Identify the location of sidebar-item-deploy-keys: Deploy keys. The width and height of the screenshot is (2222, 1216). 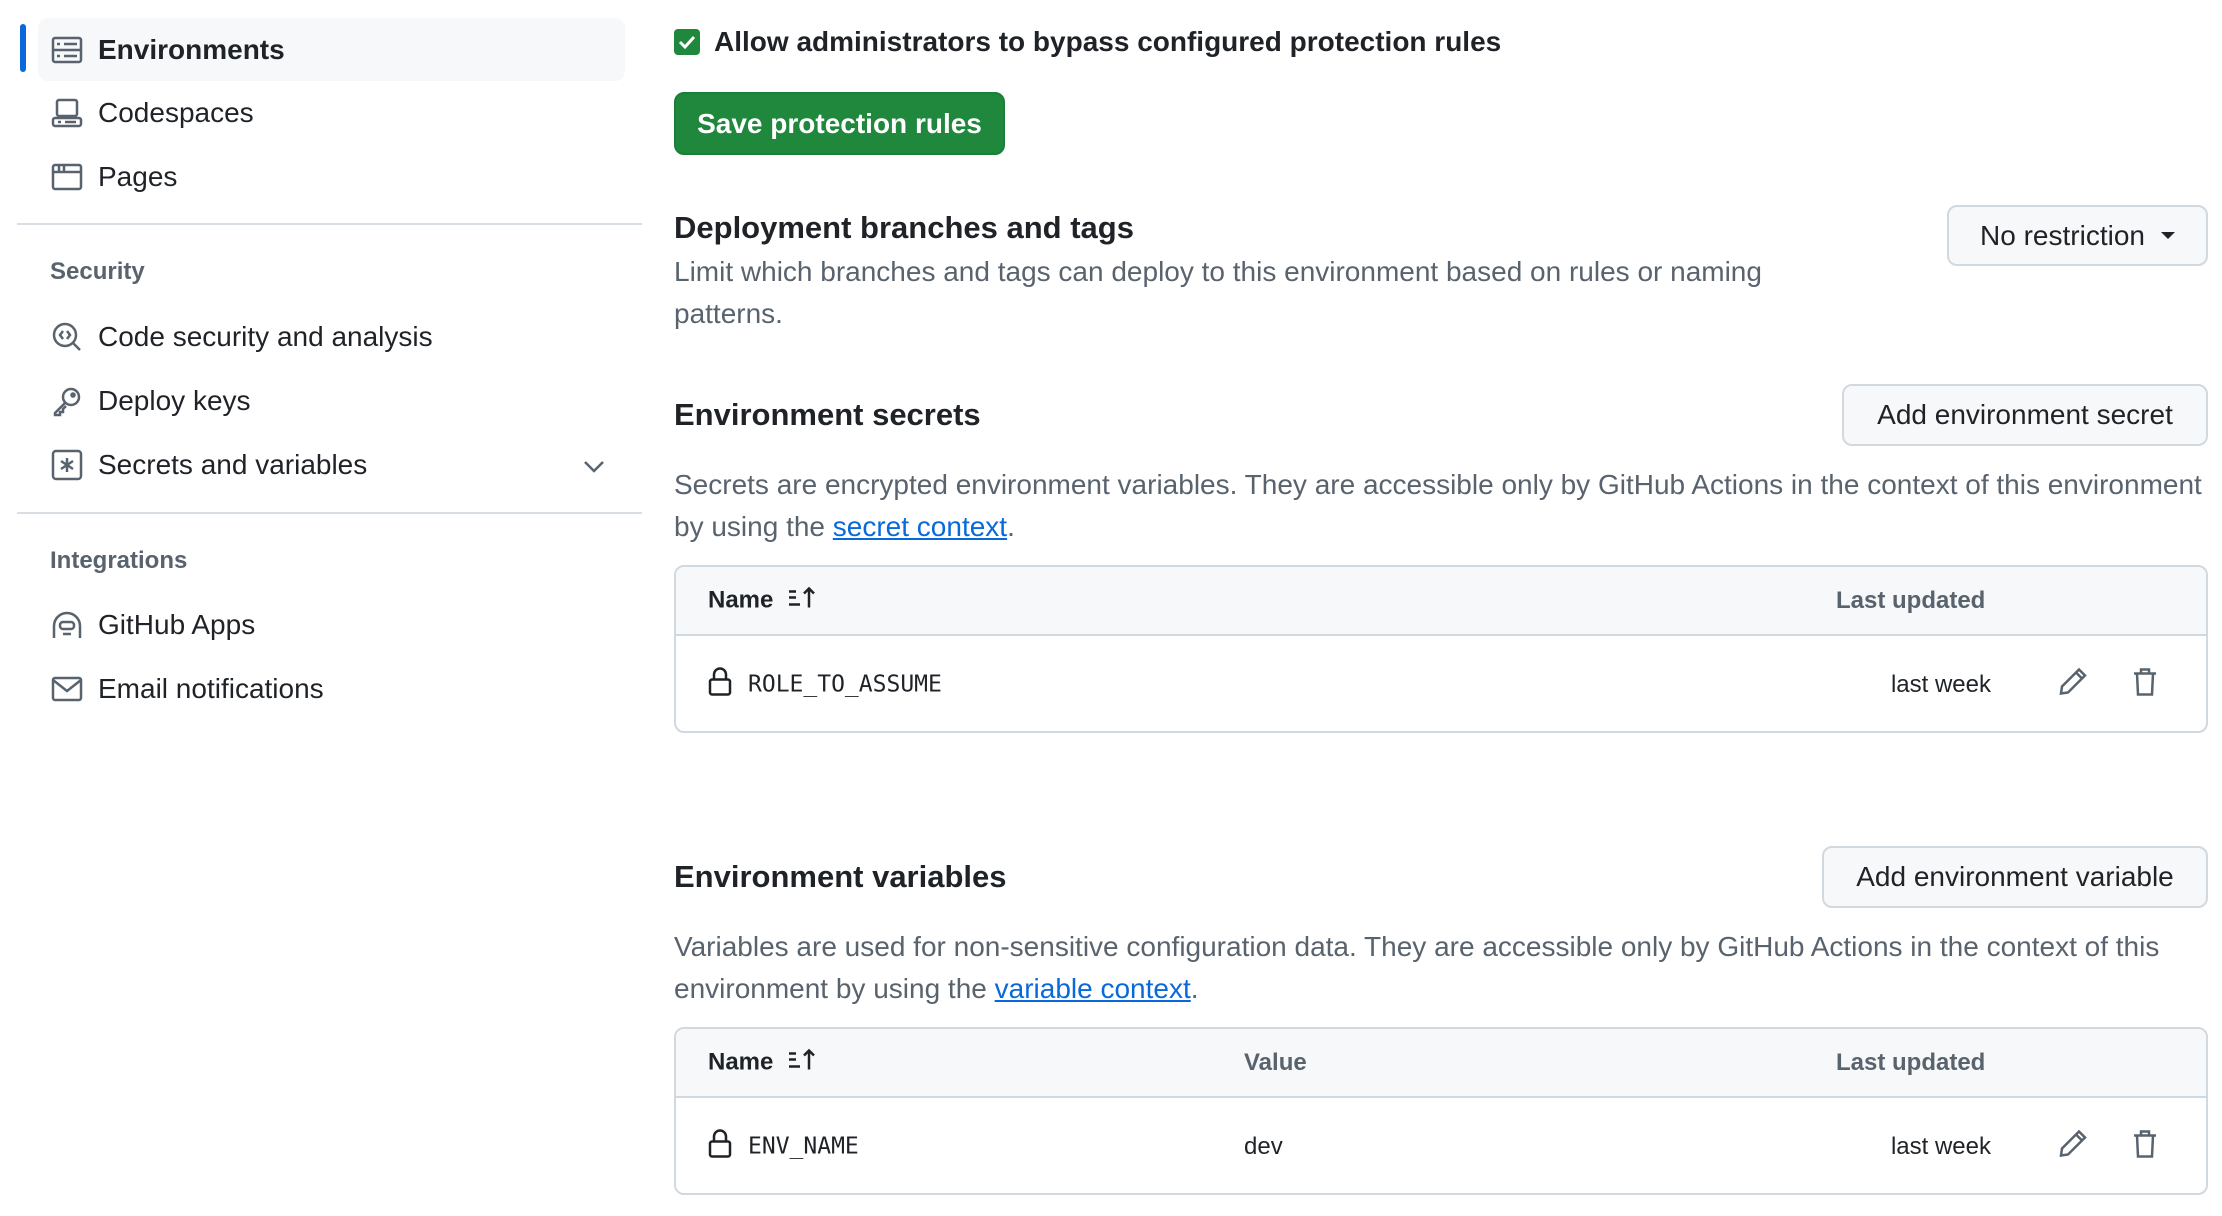
(331, 401).